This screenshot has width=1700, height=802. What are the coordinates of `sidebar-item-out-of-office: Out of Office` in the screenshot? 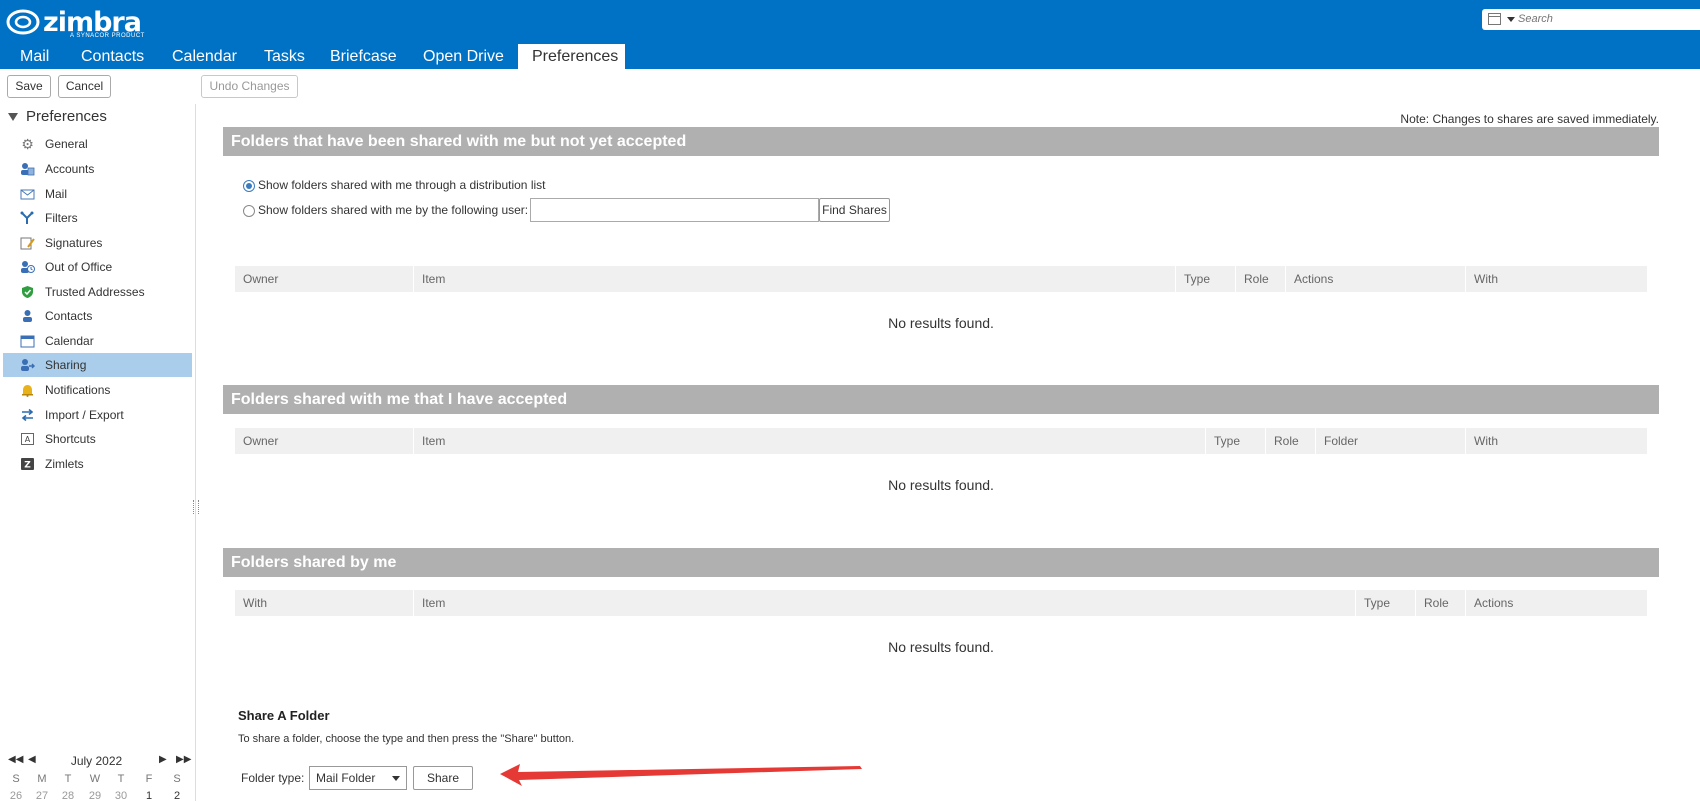 It's located at (97, 267).